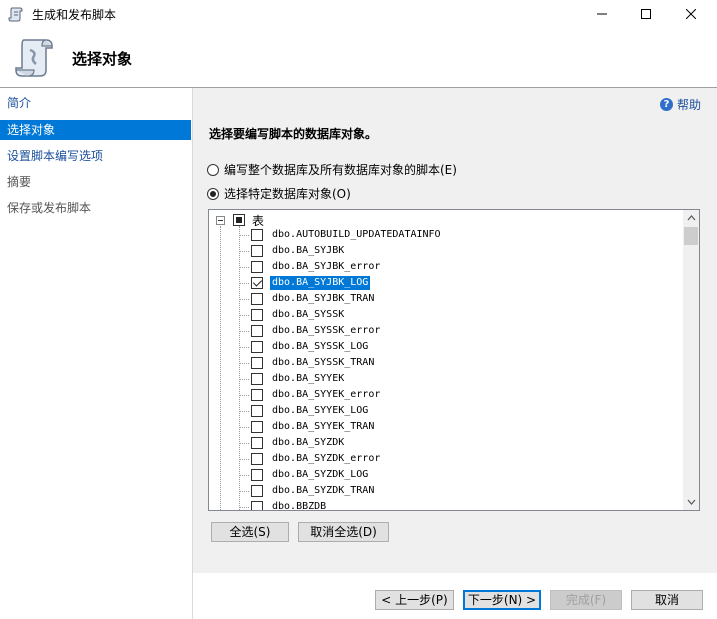 The height and width of the screenshot is (619, 717). I want to click on window-title: 生成和发布脚本, so click(74, 15).